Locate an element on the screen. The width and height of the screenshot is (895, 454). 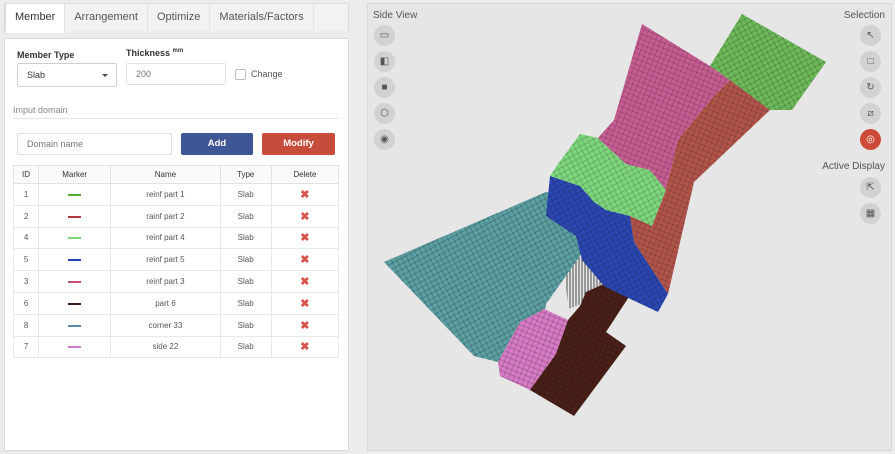
tab-materials-factors: Materials/Factors is located at coordinates (262, 17).